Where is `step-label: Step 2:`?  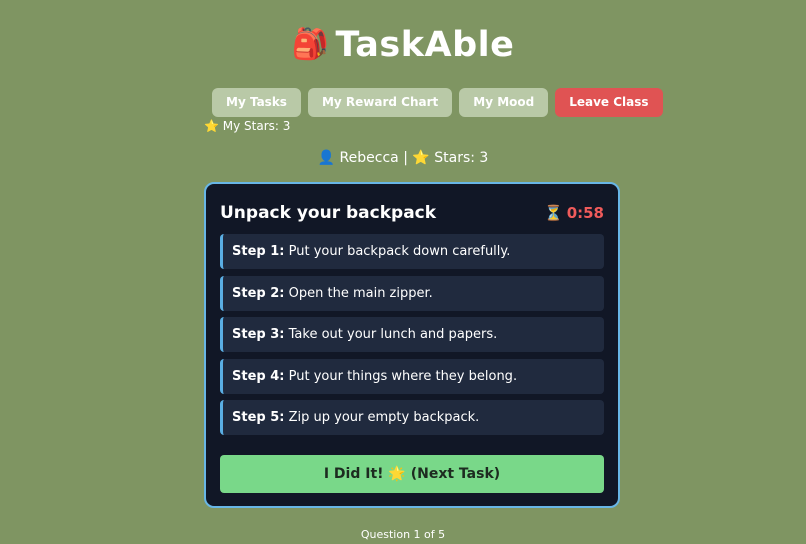 step-label: Step 2: is located at coordinates (258, 293).